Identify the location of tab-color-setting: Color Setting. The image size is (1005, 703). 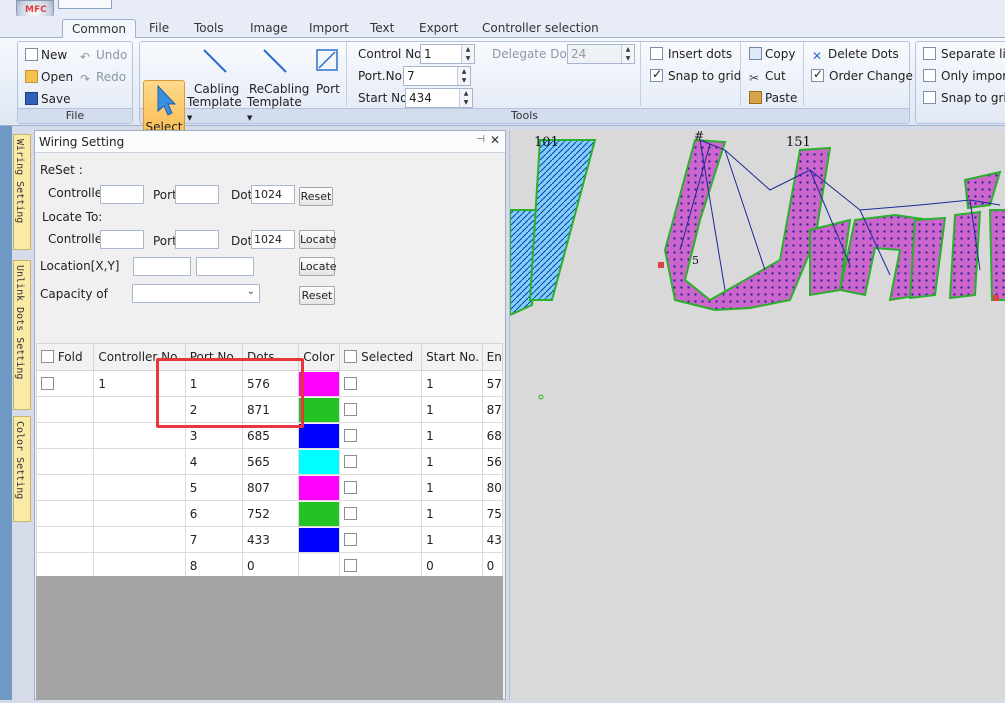
(22, 469).